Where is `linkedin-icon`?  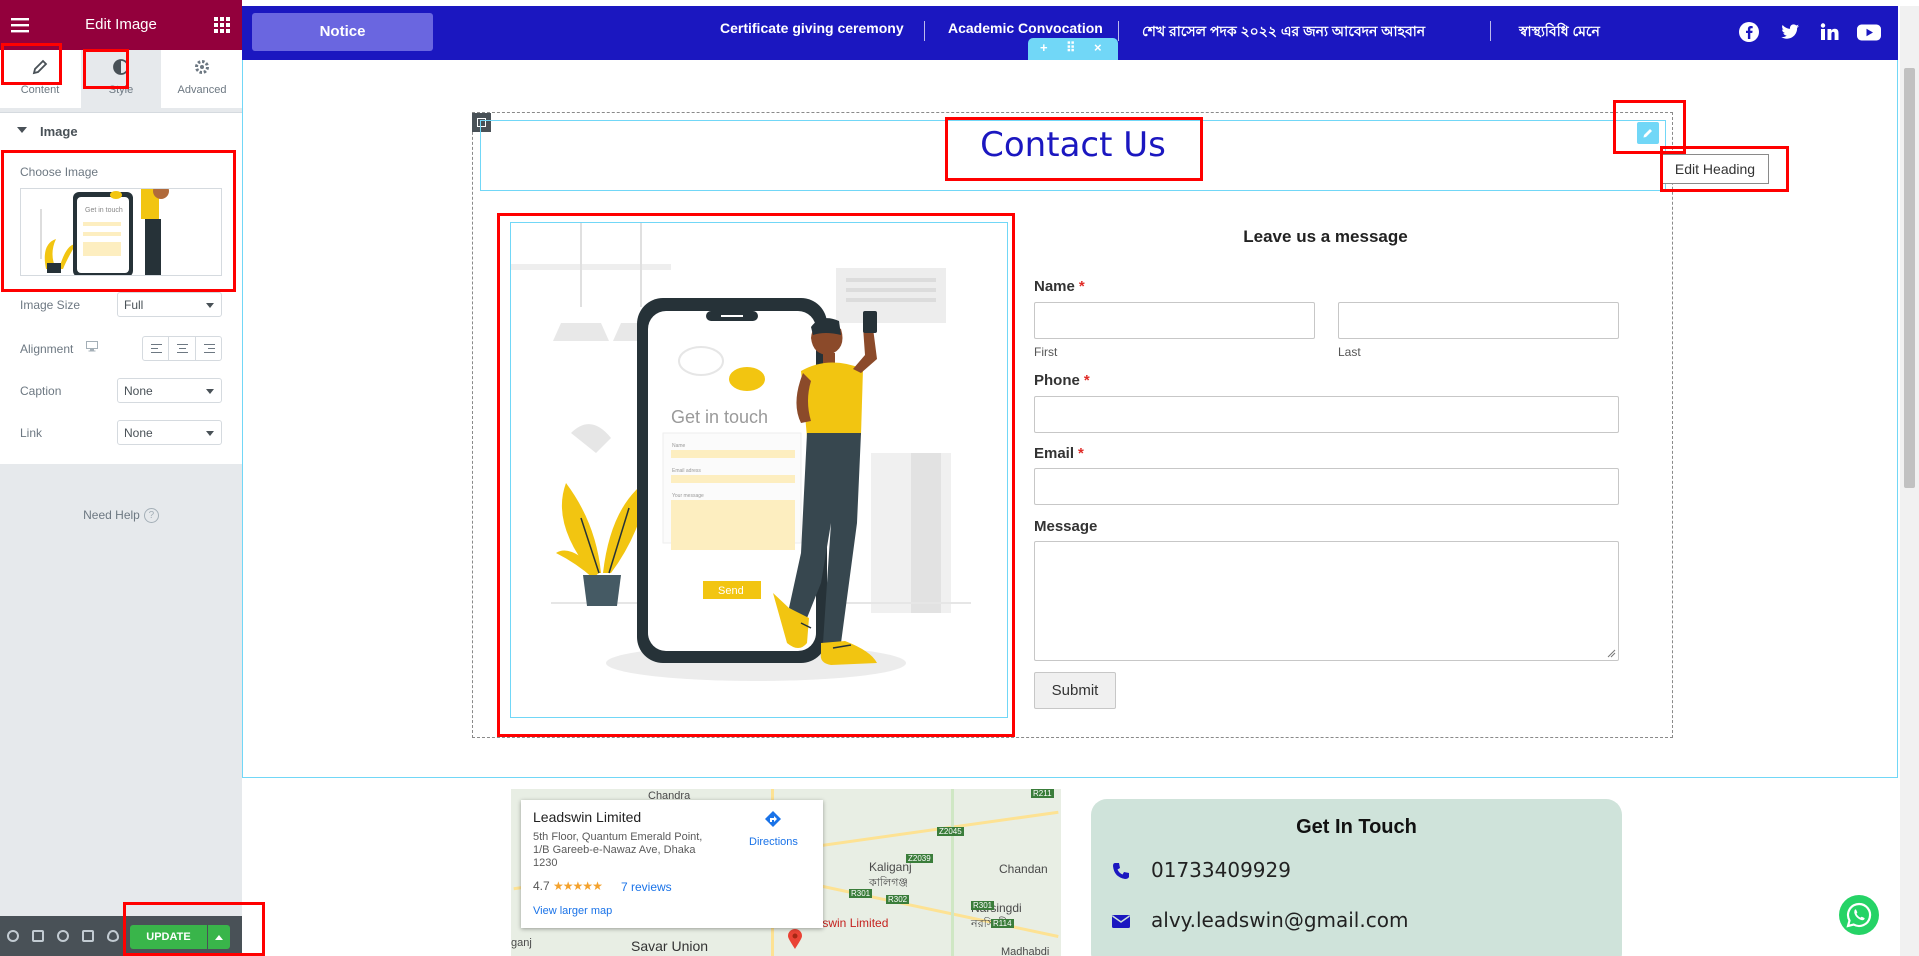
linkedin-icon is located at coordinates (1830, 32).